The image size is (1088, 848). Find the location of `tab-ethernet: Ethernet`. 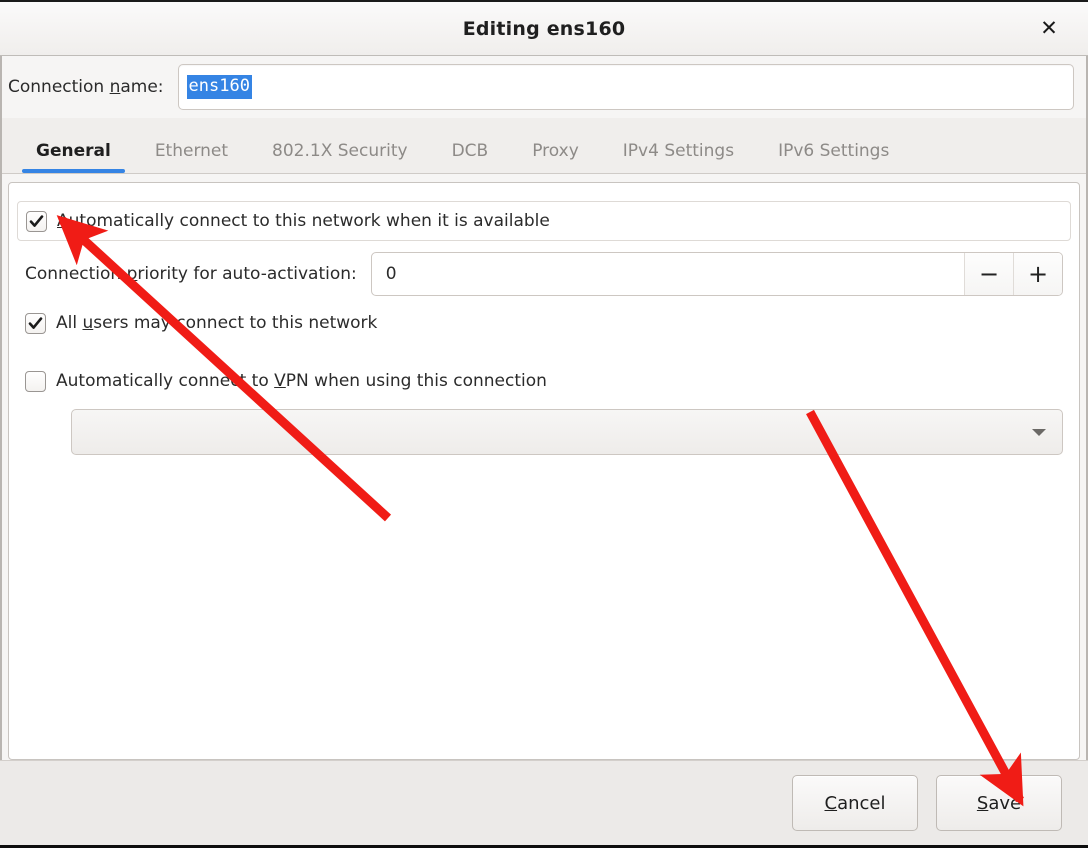

tab-ethernet: Ethernet is located at coordinates (191, 157).